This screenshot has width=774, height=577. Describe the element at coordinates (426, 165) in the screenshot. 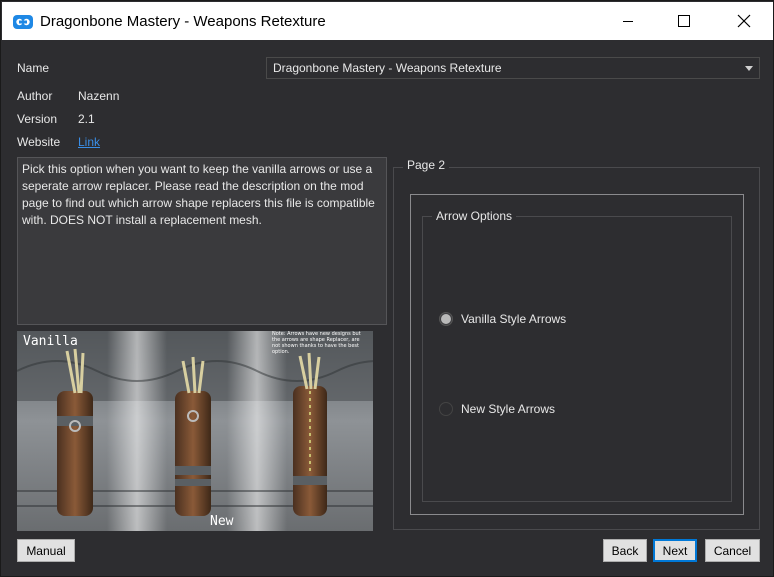

I see `page-title: Page 2` at that location.